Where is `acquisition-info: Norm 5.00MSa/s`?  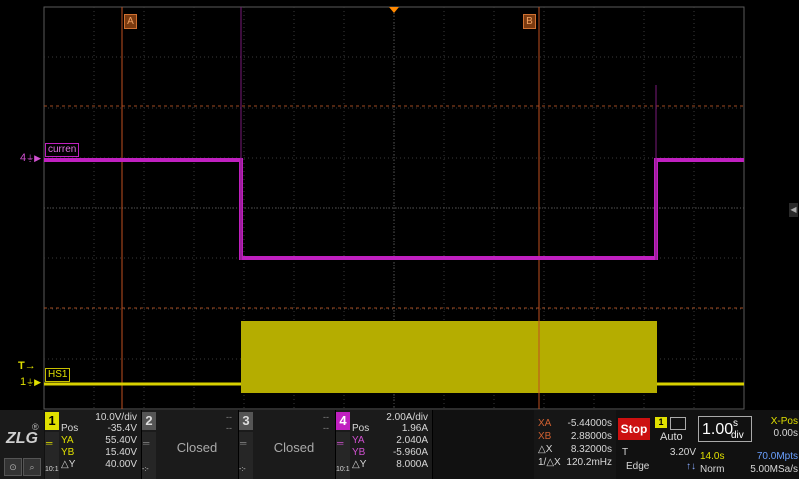 acquisition-info: Norm 5.00MSa/s is located at coordinates (749, 469).